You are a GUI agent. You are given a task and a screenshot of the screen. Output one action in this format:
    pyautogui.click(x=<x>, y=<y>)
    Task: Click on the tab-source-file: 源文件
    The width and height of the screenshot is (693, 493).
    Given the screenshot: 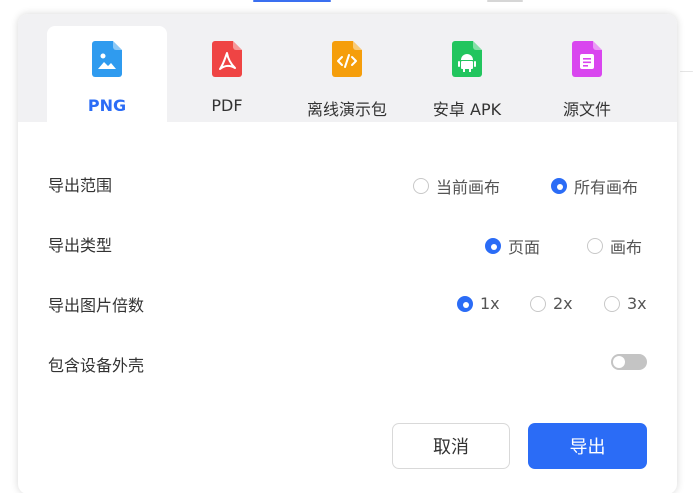 What is the action you would take?
    pyautogui.click(x=587, y=74)
    